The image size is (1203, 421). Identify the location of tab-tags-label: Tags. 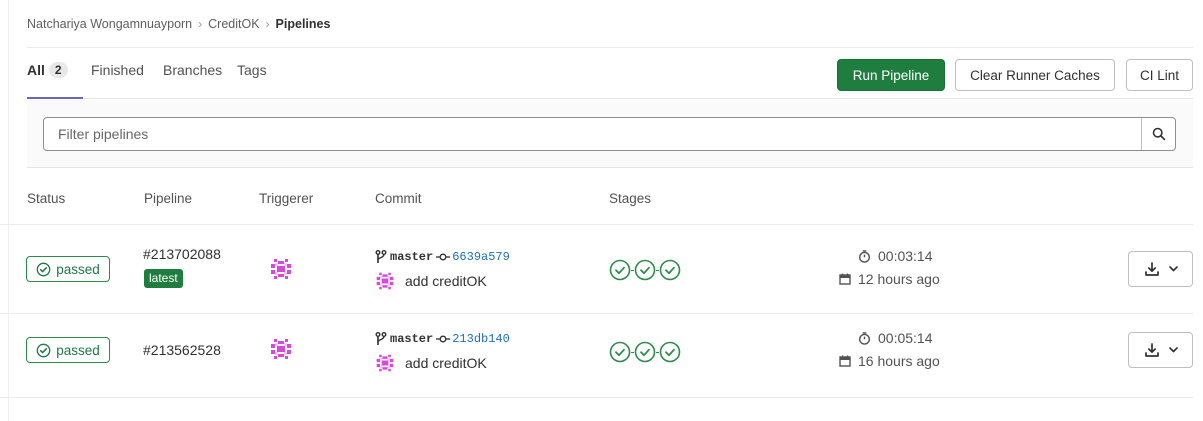
(252, 70).